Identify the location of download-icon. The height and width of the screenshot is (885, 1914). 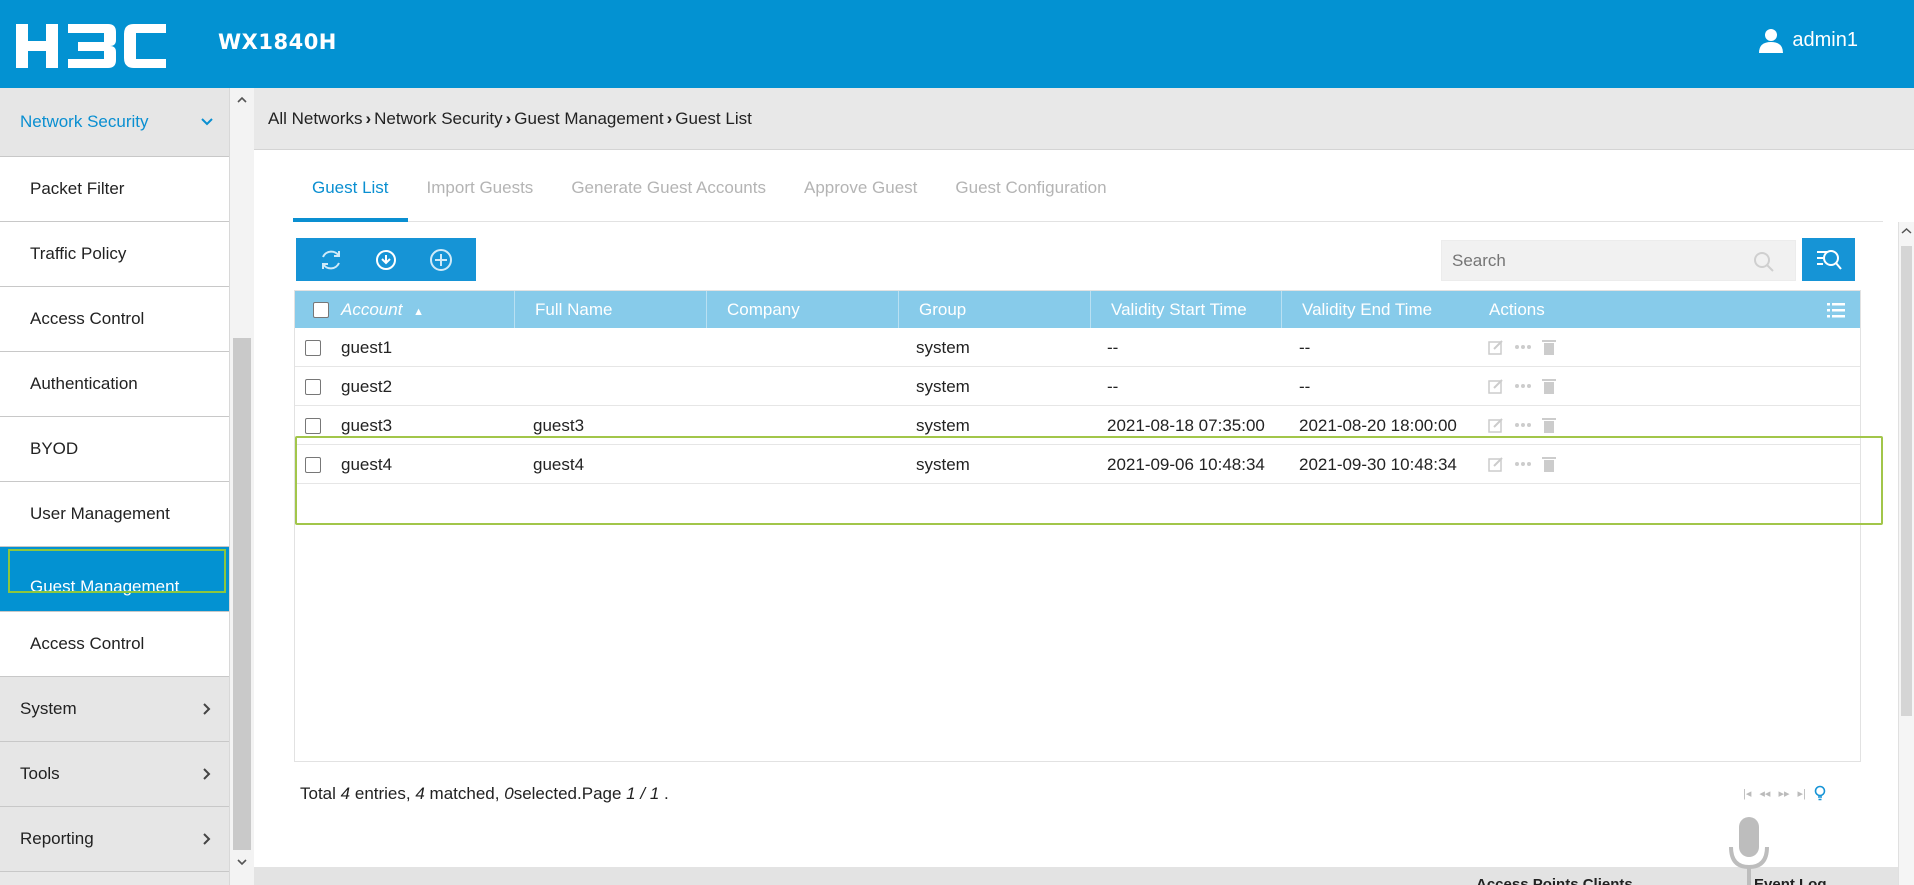
(385, 259).